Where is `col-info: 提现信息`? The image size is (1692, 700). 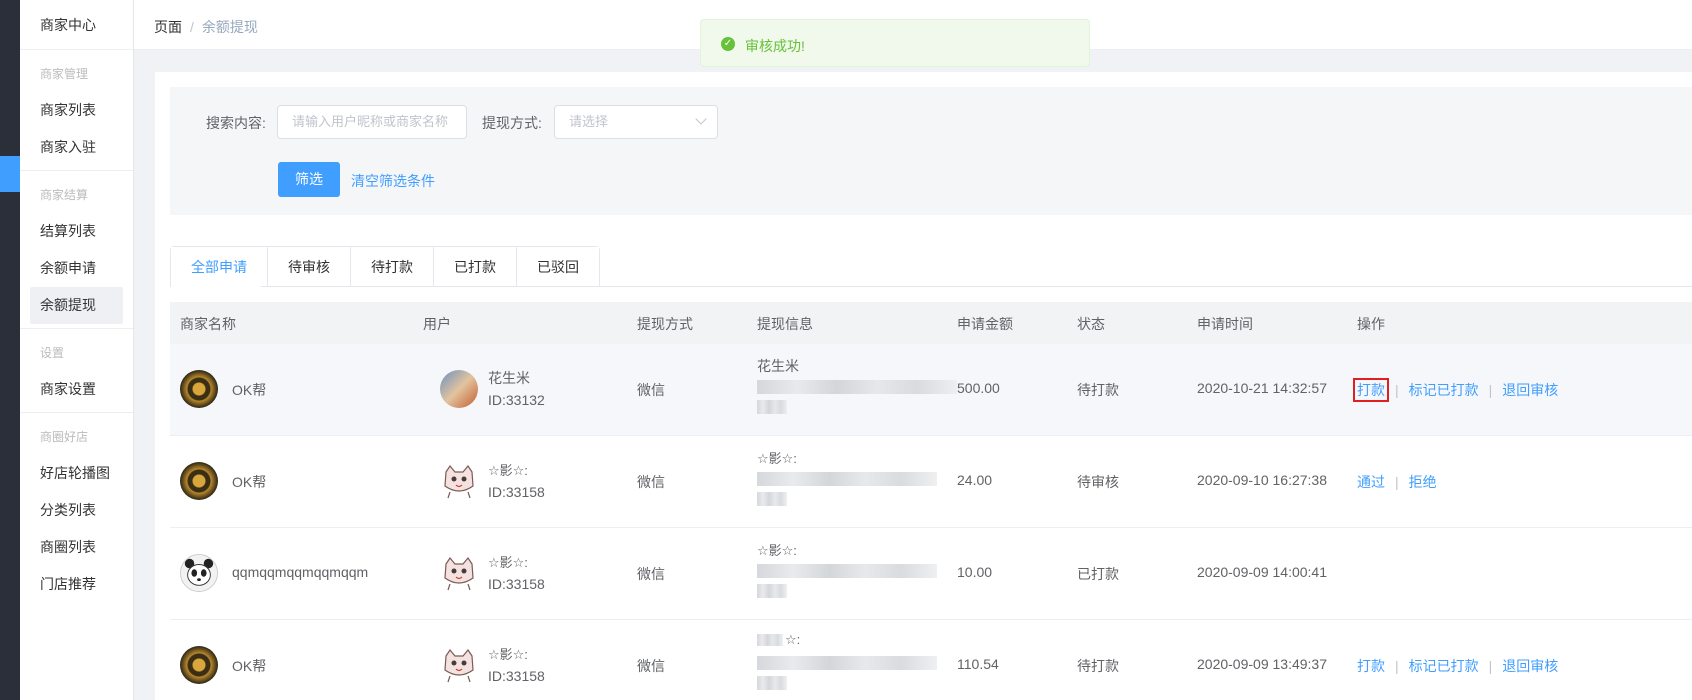 col-info: 提现信息 is located at coordinates (785, 324).